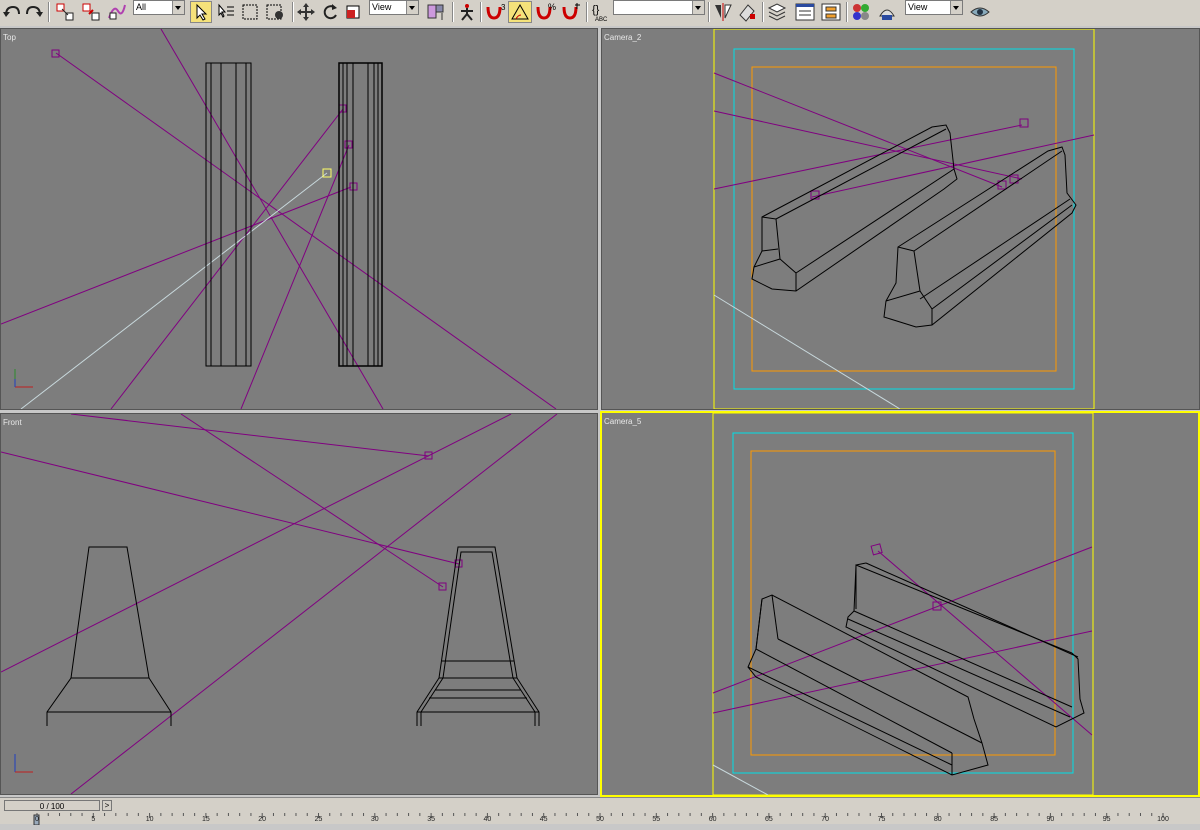 This screenshot has width=1200, height=830. I want to click on track-tick-label: 80, so click(937, 819).